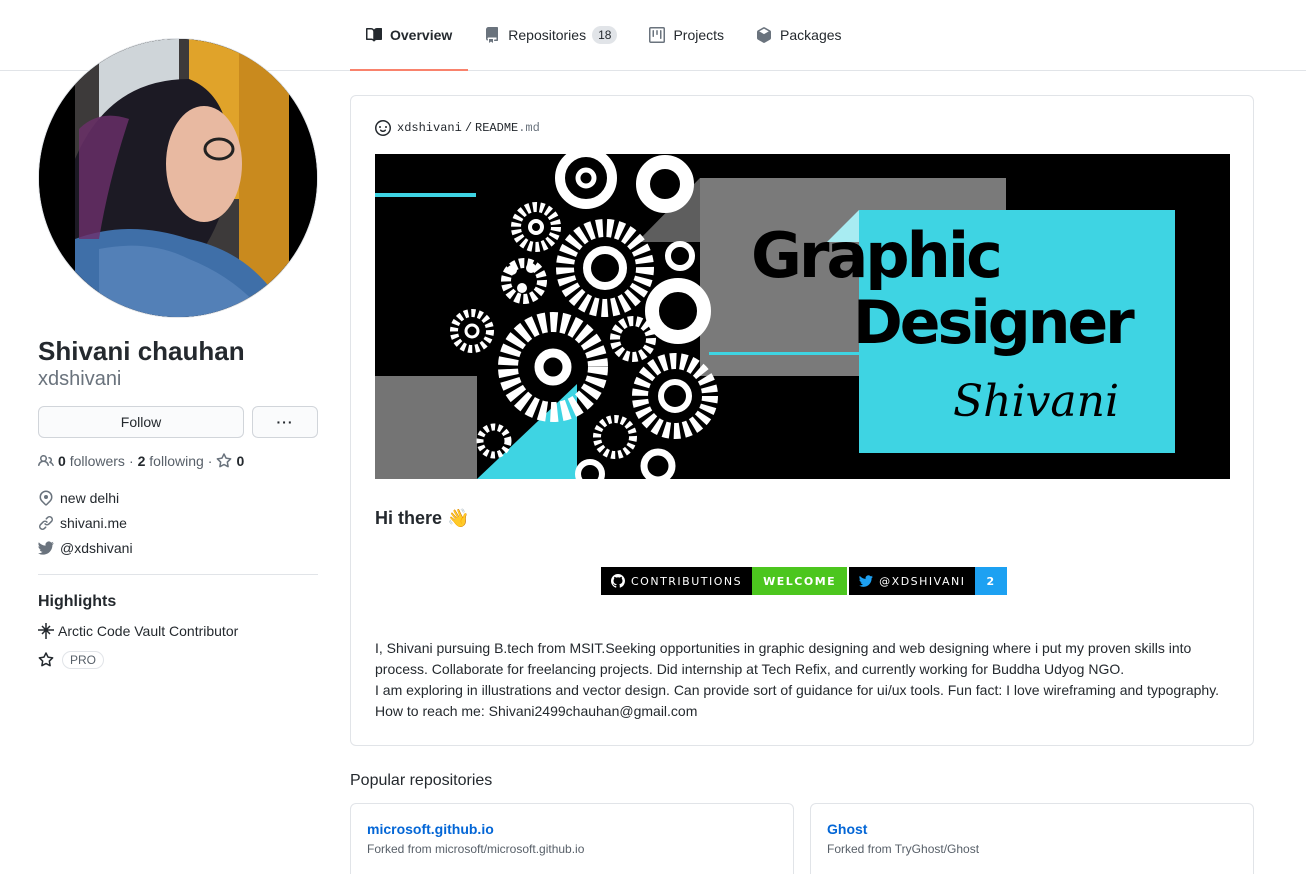 The width and height of the screenshot is (1306, 874). Describe the element at coordinates (240, 461) in the screenshot. I see `stars-count: 0` at that location.